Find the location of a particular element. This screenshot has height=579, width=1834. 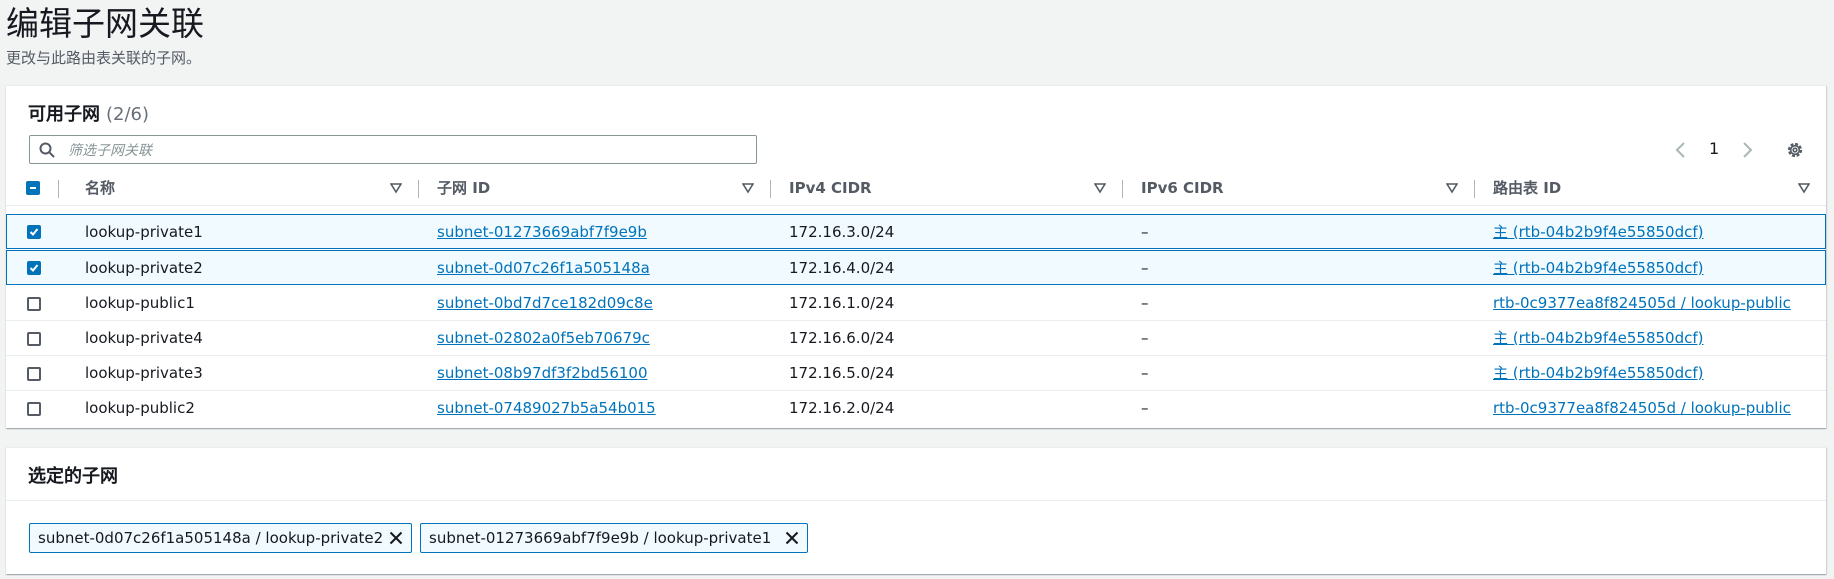

column-header-ipv6-cidr: IPv6 CIDR is located at coordinates (1182, 188).